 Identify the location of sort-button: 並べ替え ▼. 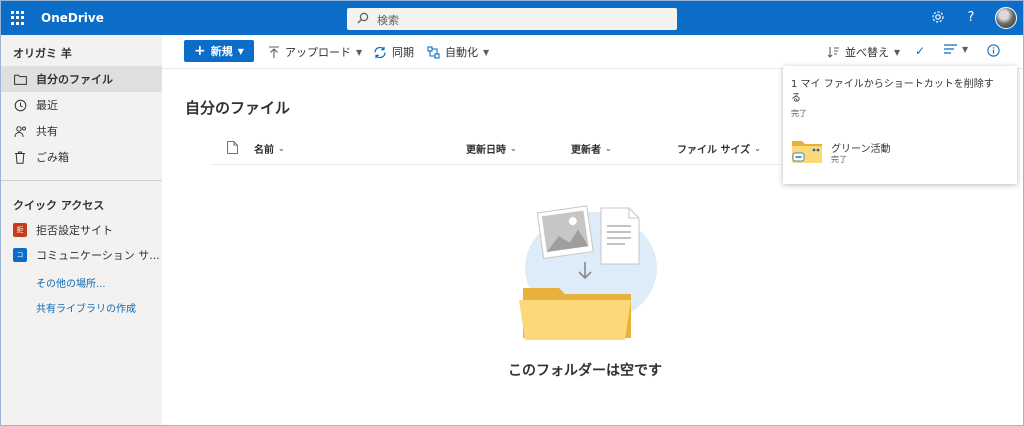
(863, 52).